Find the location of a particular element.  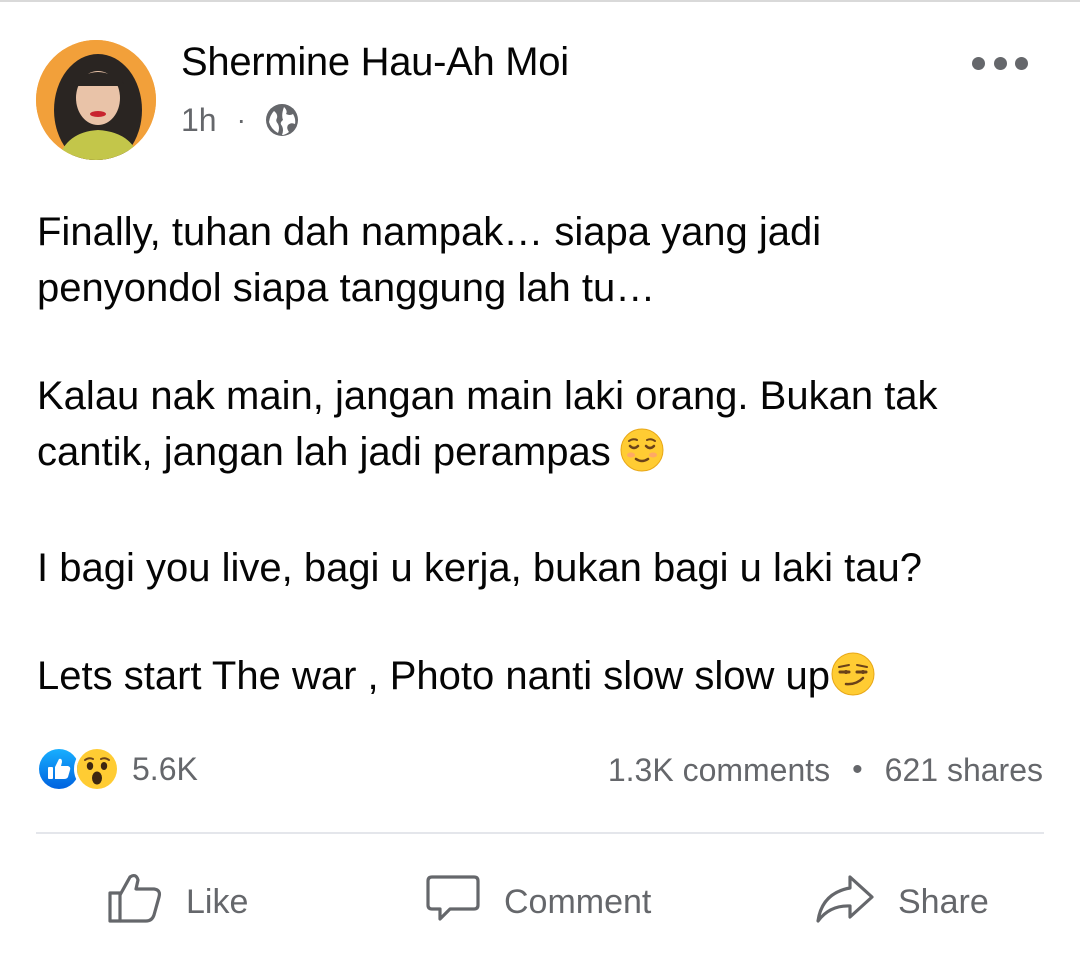

share-label: Share is located at coordinates (943, 901).